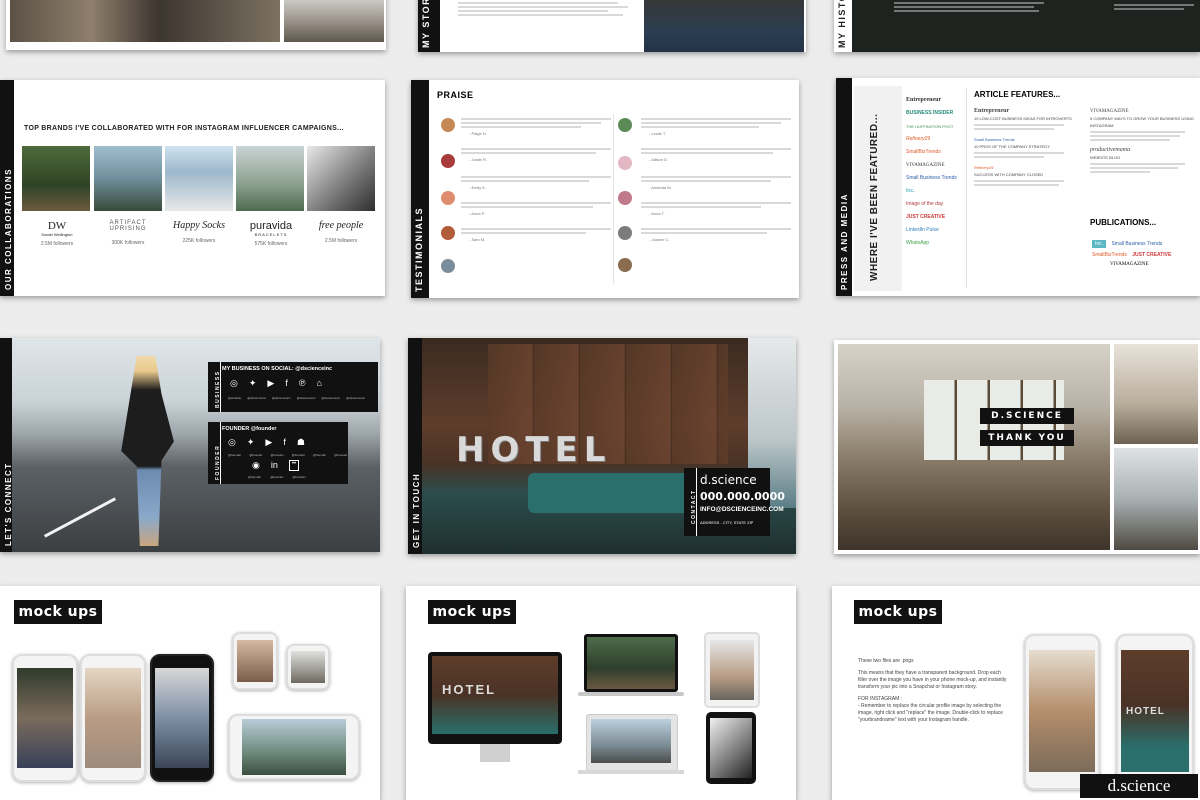 The height and width of the screenshot is (800, 1200). I want to click on author-name: - Paige H., so click(478, 133).